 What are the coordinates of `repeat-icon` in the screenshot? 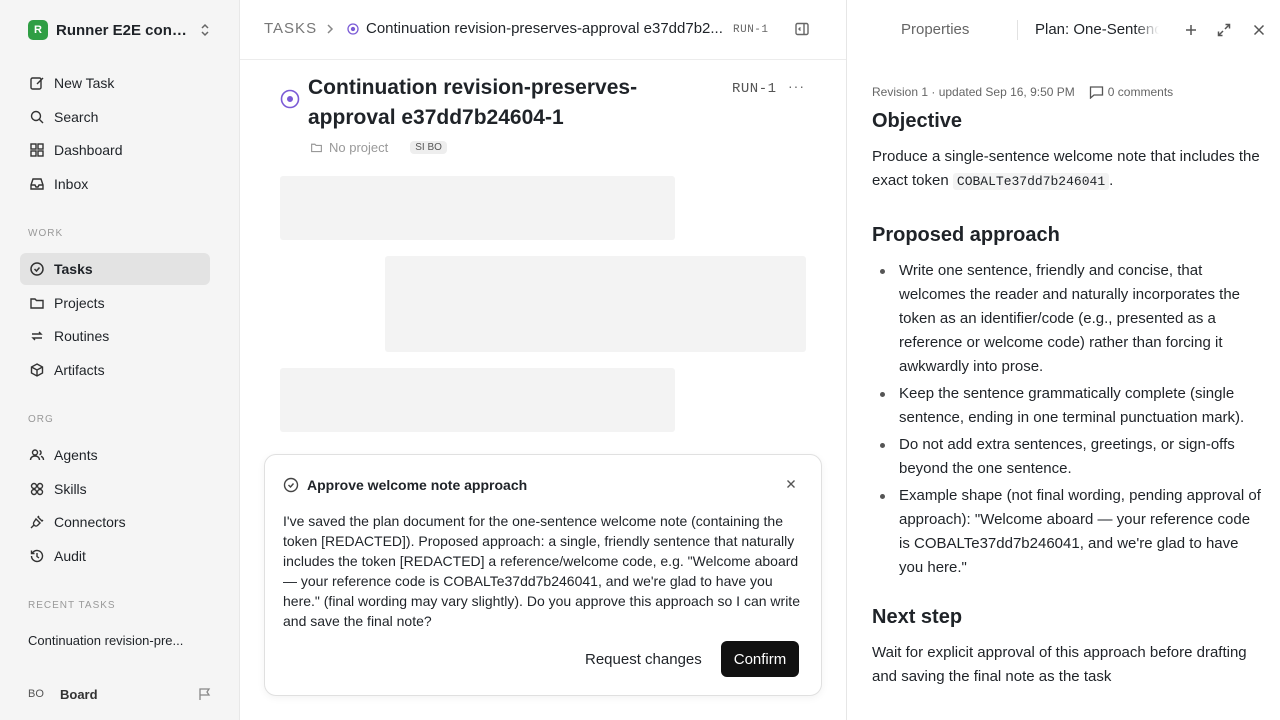 It's located at (37, 336).